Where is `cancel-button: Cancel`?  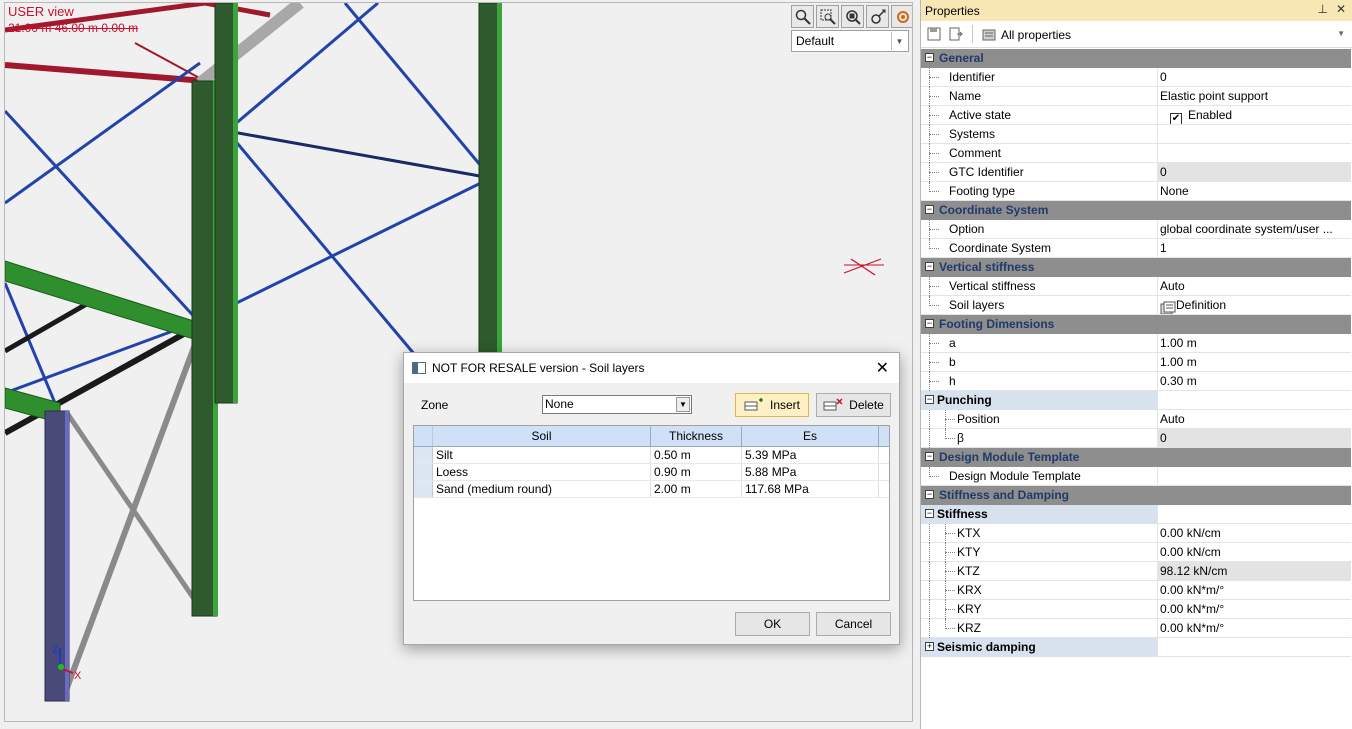
cancel-button: Cancel is located at coordinates (853, 624).